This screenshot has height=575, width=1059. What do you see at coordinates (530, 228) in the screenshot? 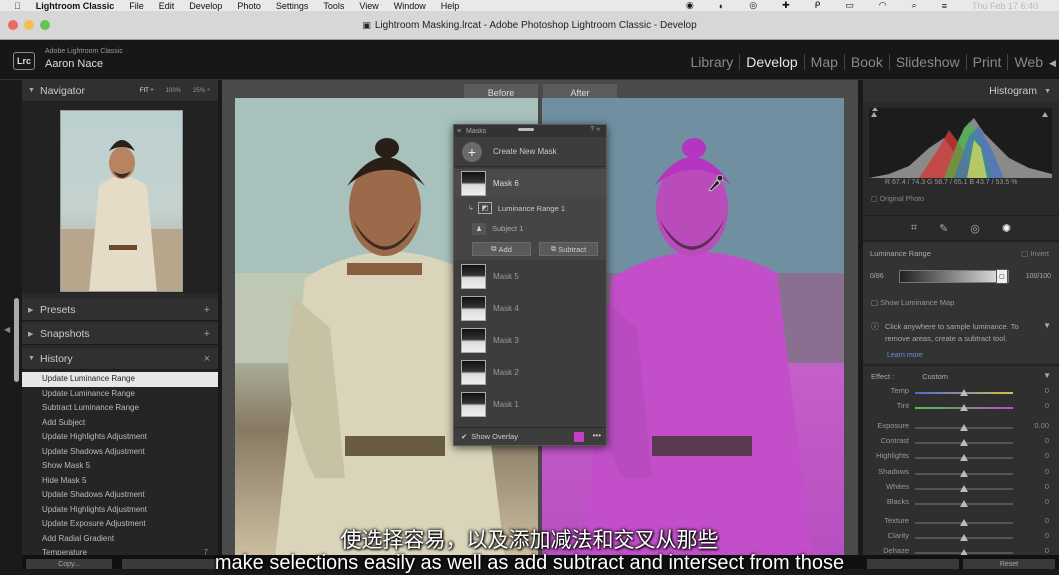
I see `mask-component-subject: ♟ Subject 1` at bounding box center [530, 228].